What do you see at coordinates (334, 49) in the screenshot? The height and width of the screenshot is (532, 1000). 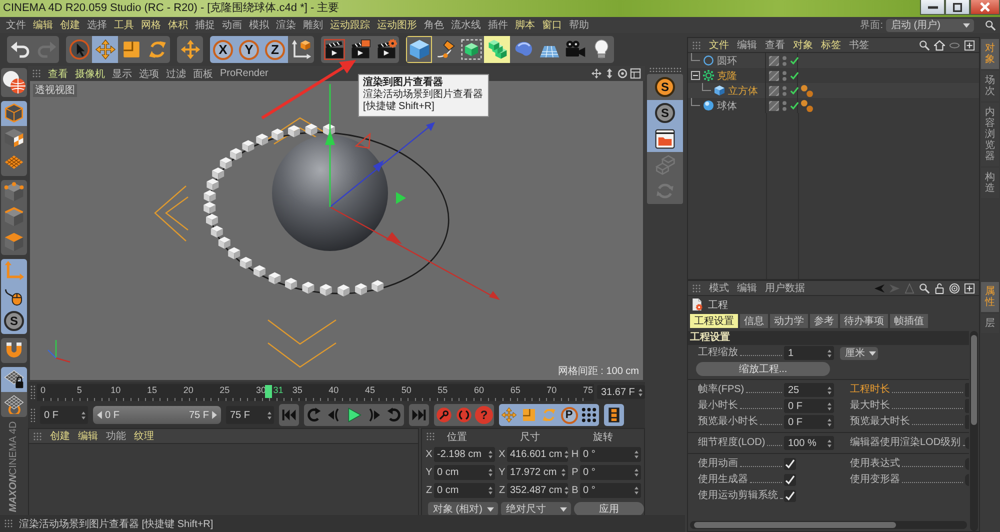 I see `render-view-button` at bounding box center [334, 49].